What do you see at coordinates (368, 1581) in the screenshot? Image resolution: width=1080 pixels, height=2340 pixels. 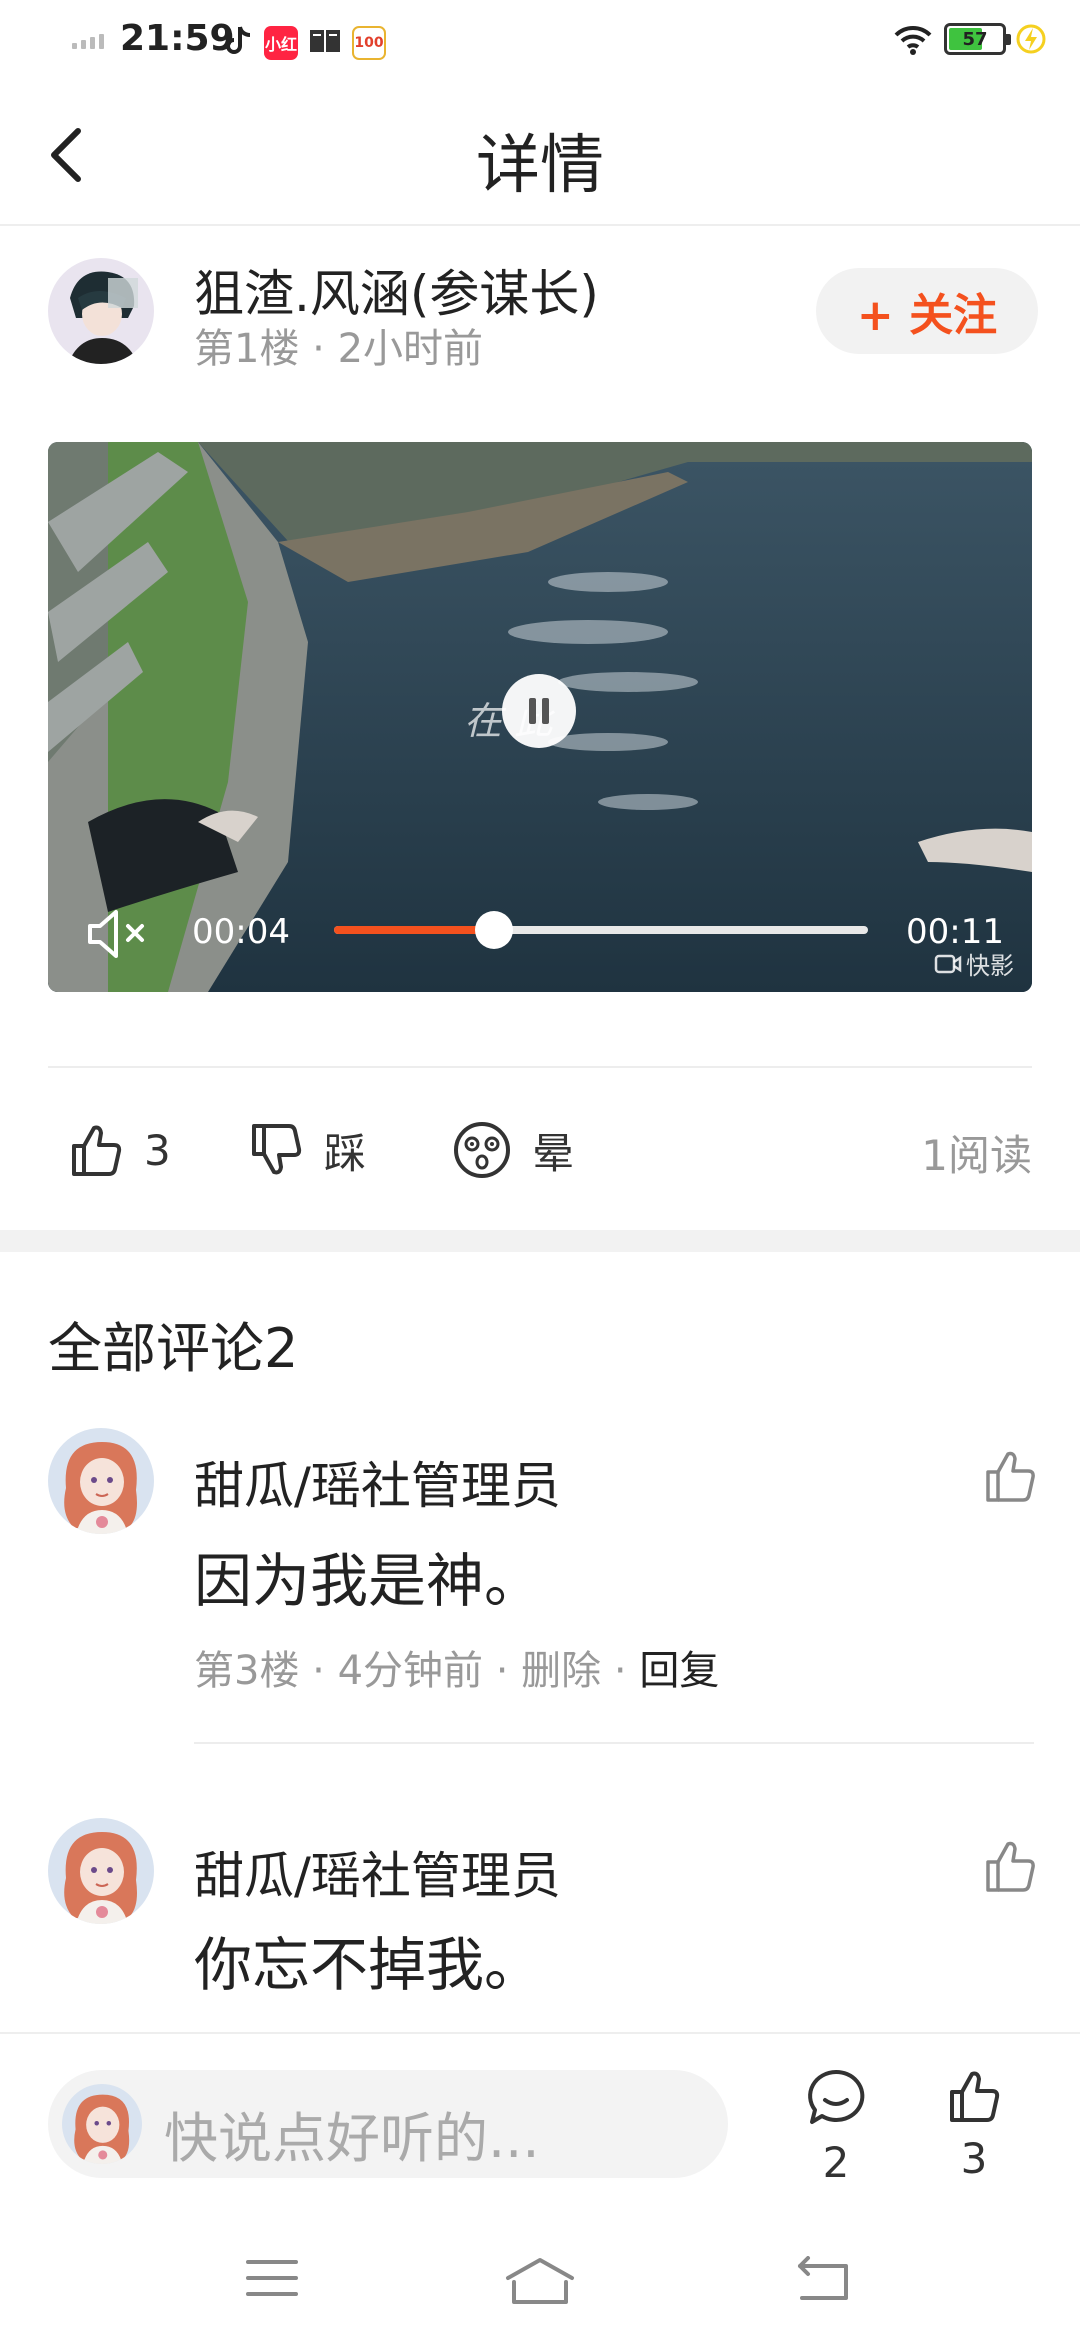 I see `comment-text: 因为我是神。` at bounding box center [368, 1581].